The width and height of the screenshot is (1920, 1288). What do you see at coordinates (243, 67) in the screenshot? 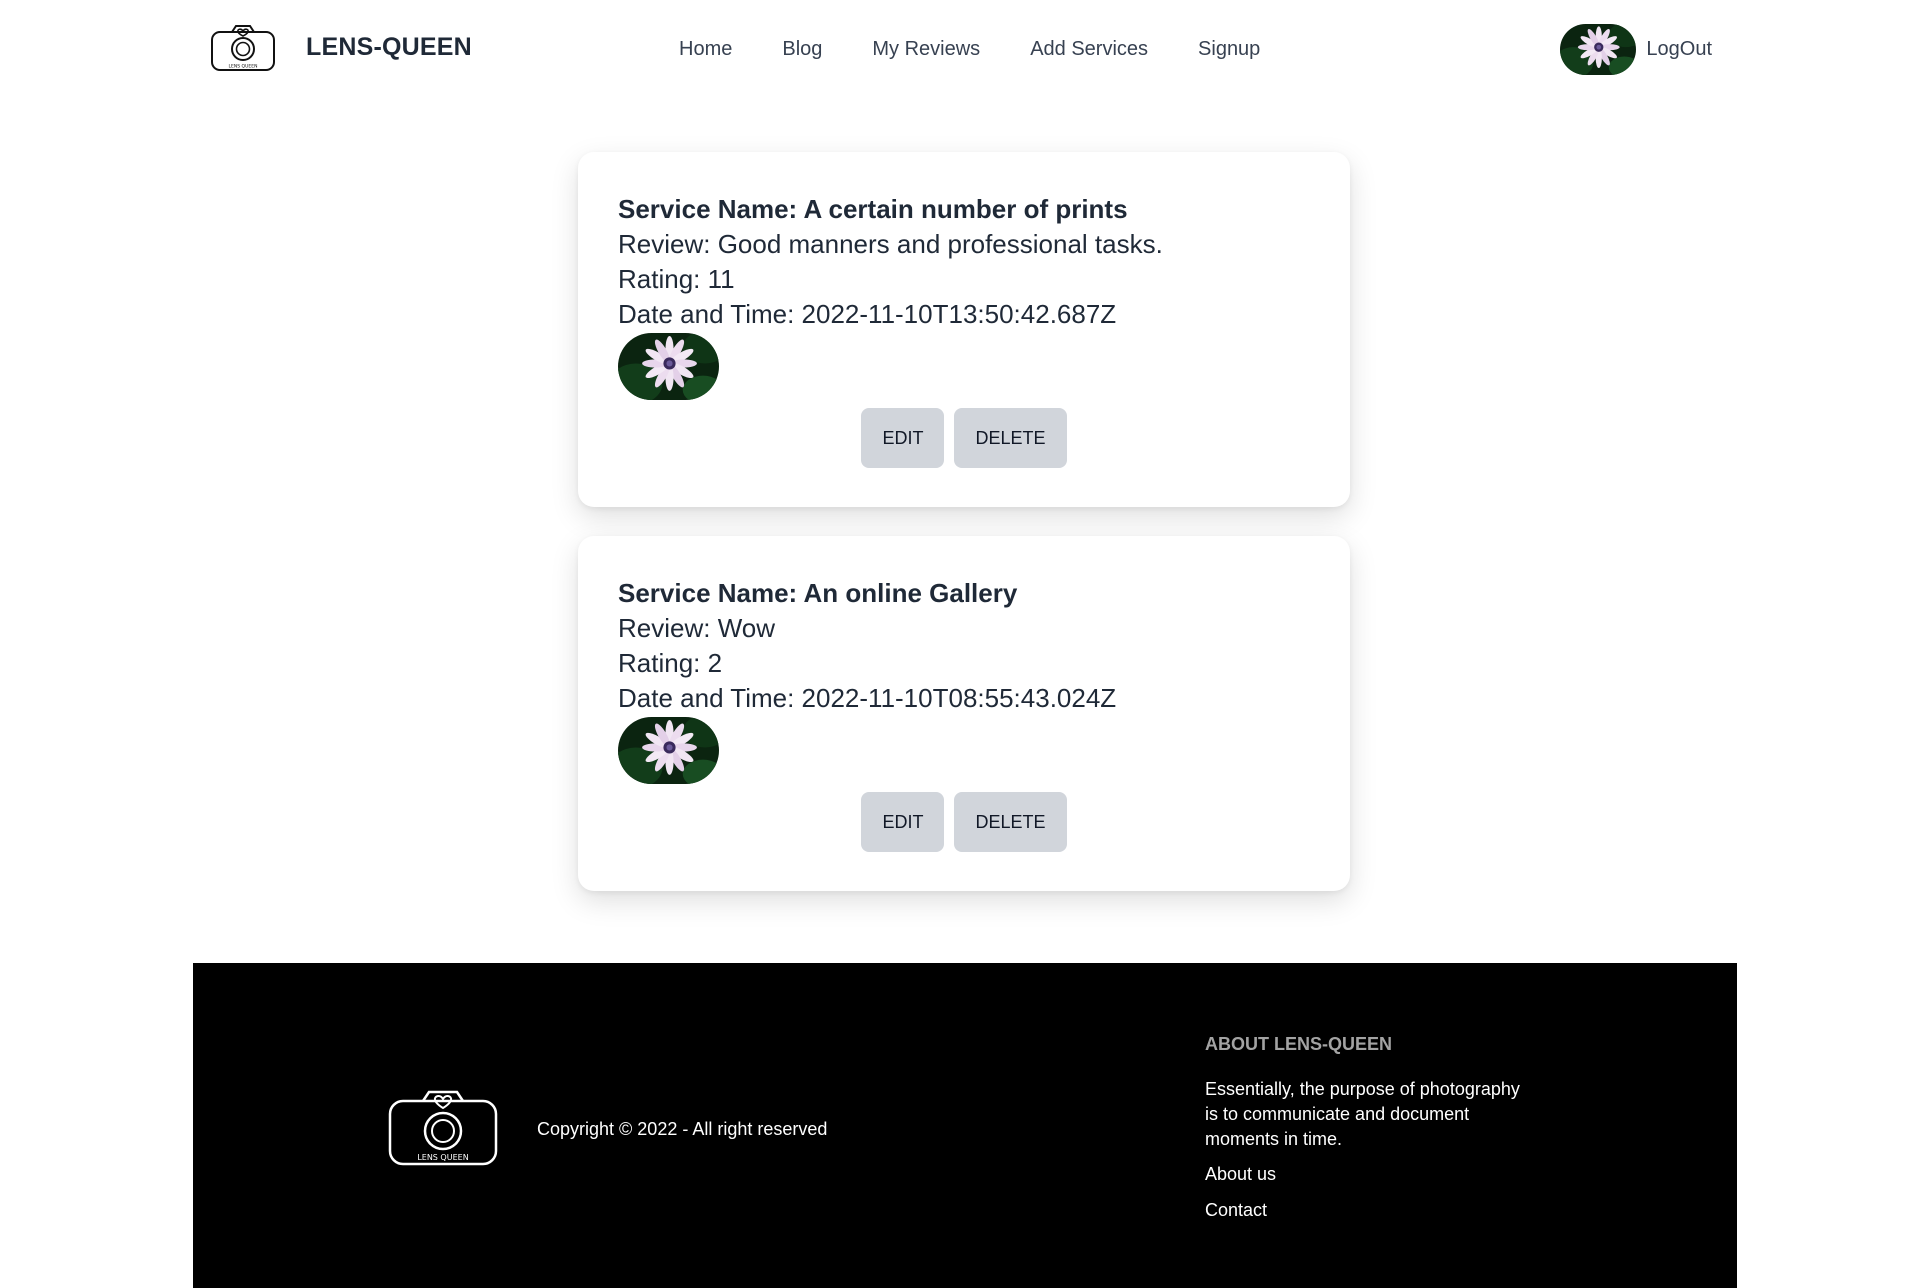
I see `logo-text: LENS QUEEN` at bounding box center [243, 67].